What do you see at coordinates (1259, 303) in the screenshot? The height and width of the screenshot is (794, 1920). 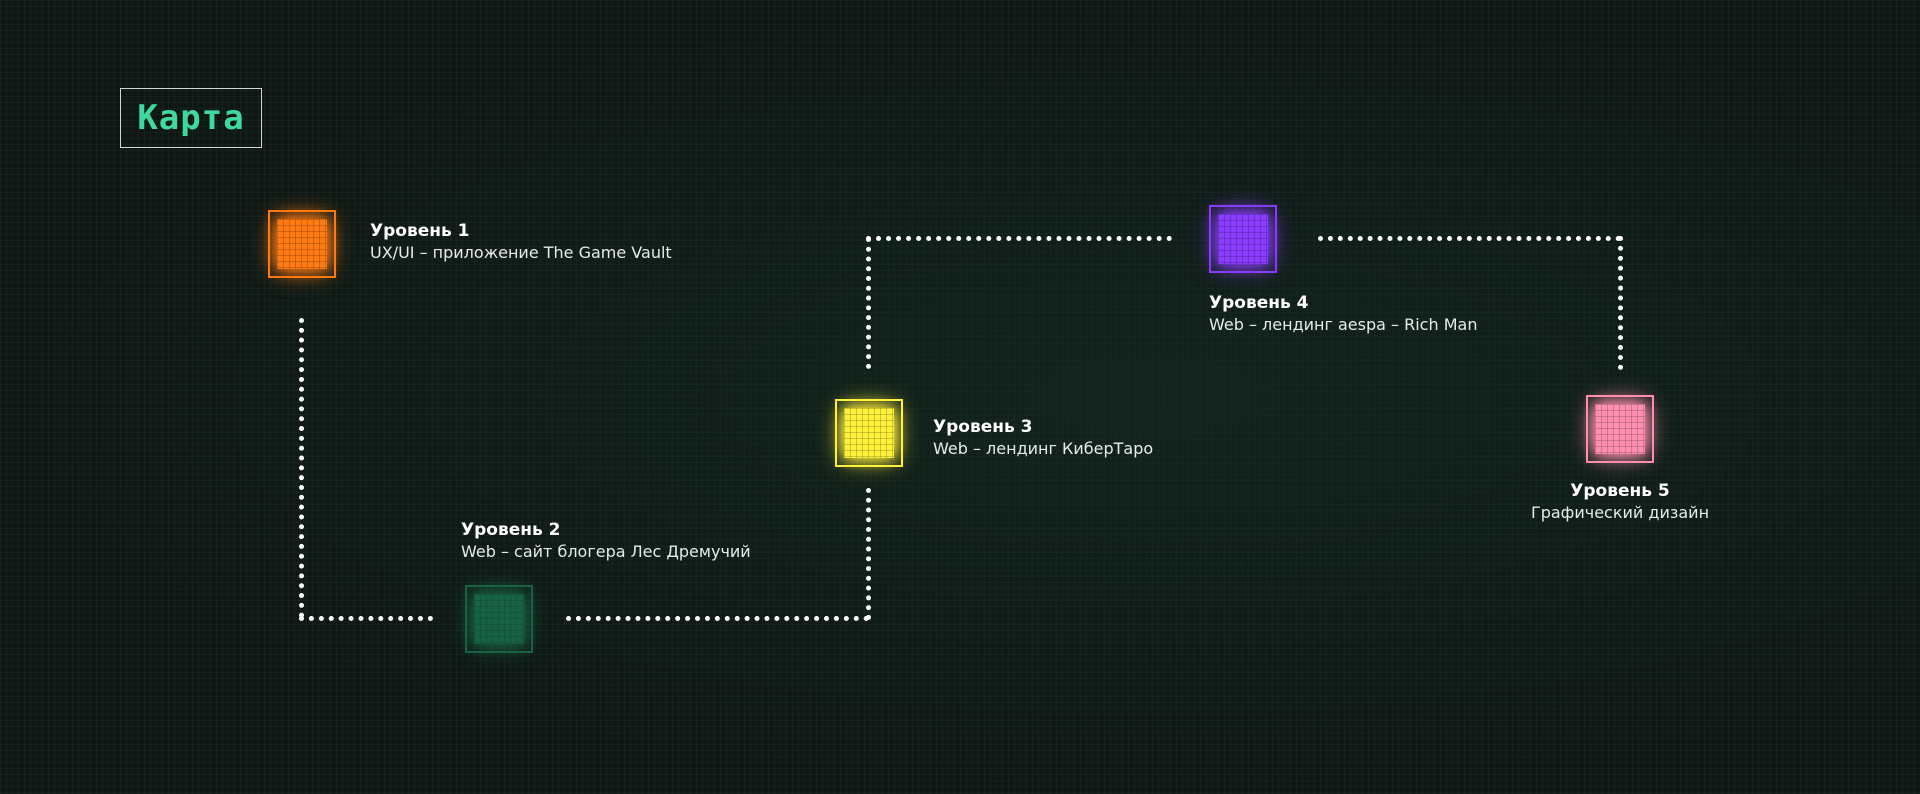 I see `level-4-title: Уровень 4` at bounding box center [1259, 303].